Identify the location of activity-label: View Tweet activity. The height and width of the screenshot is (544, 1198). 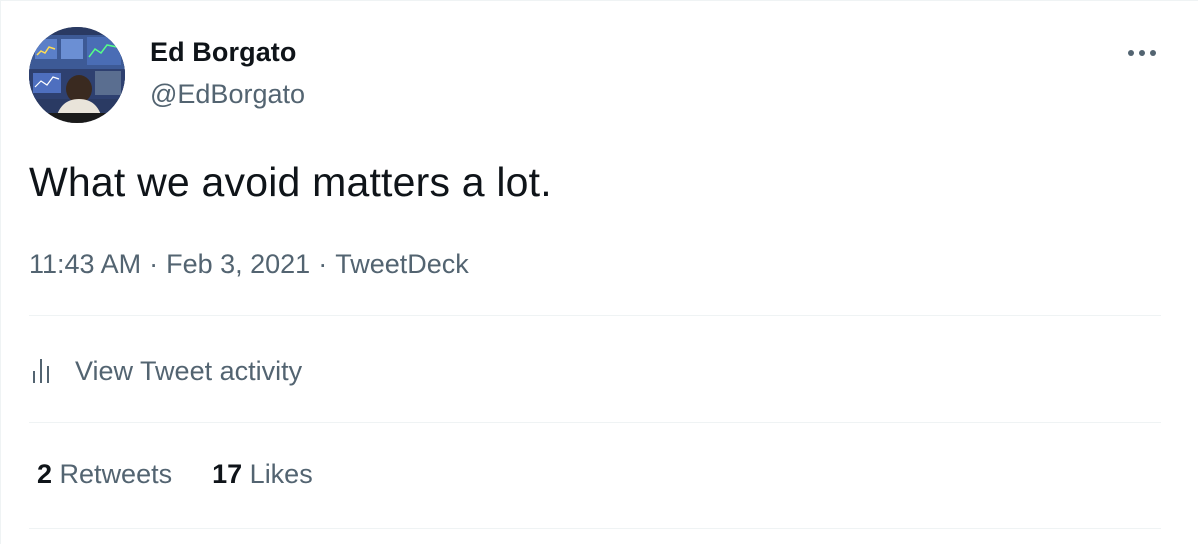
(189, 370).